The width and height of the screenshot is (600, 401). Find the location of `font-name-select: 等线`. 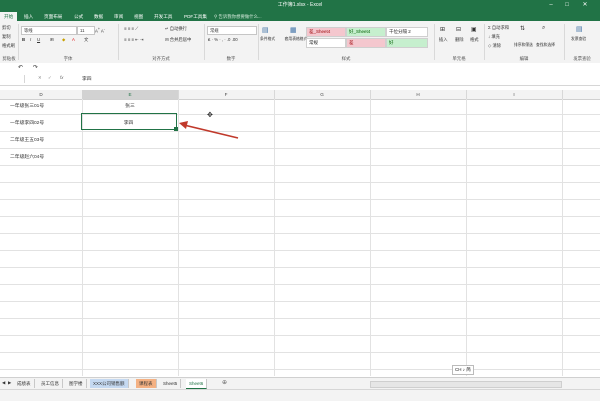

font-name-select: 等线 is located at coordinates (49, 30).